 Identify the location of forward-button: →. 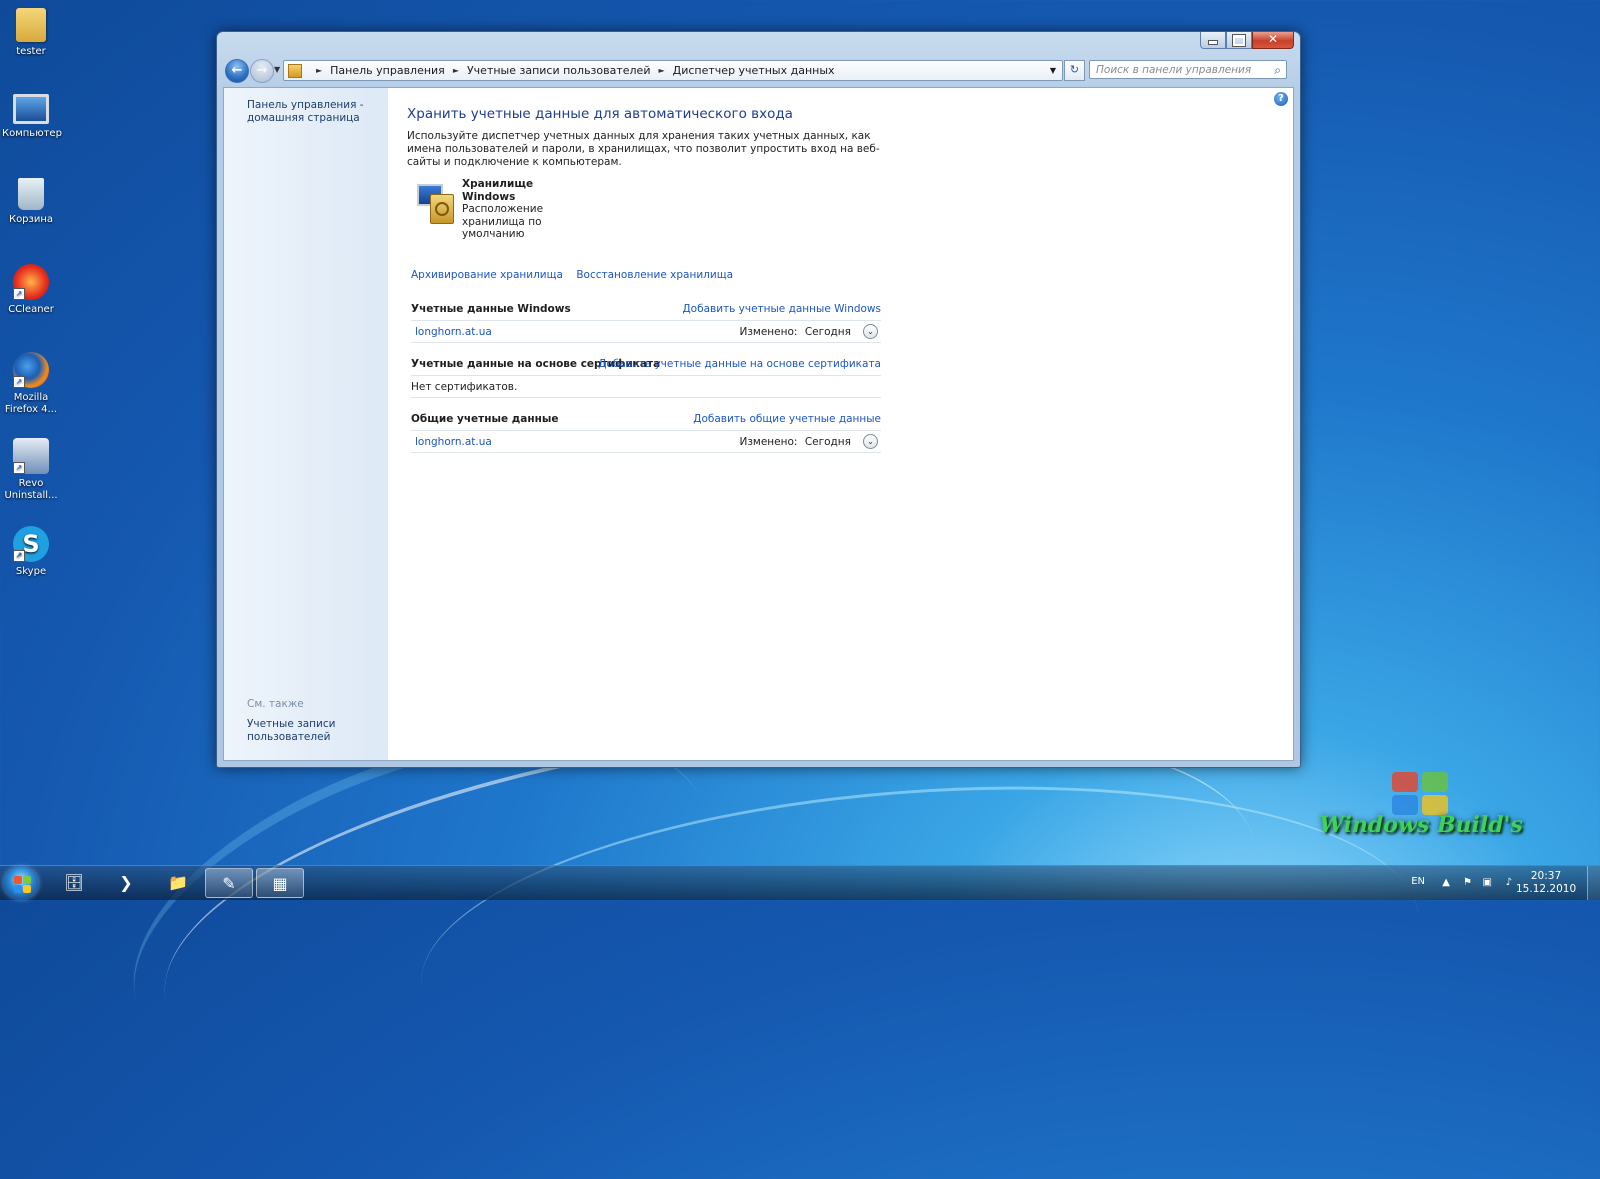
(262, 71).